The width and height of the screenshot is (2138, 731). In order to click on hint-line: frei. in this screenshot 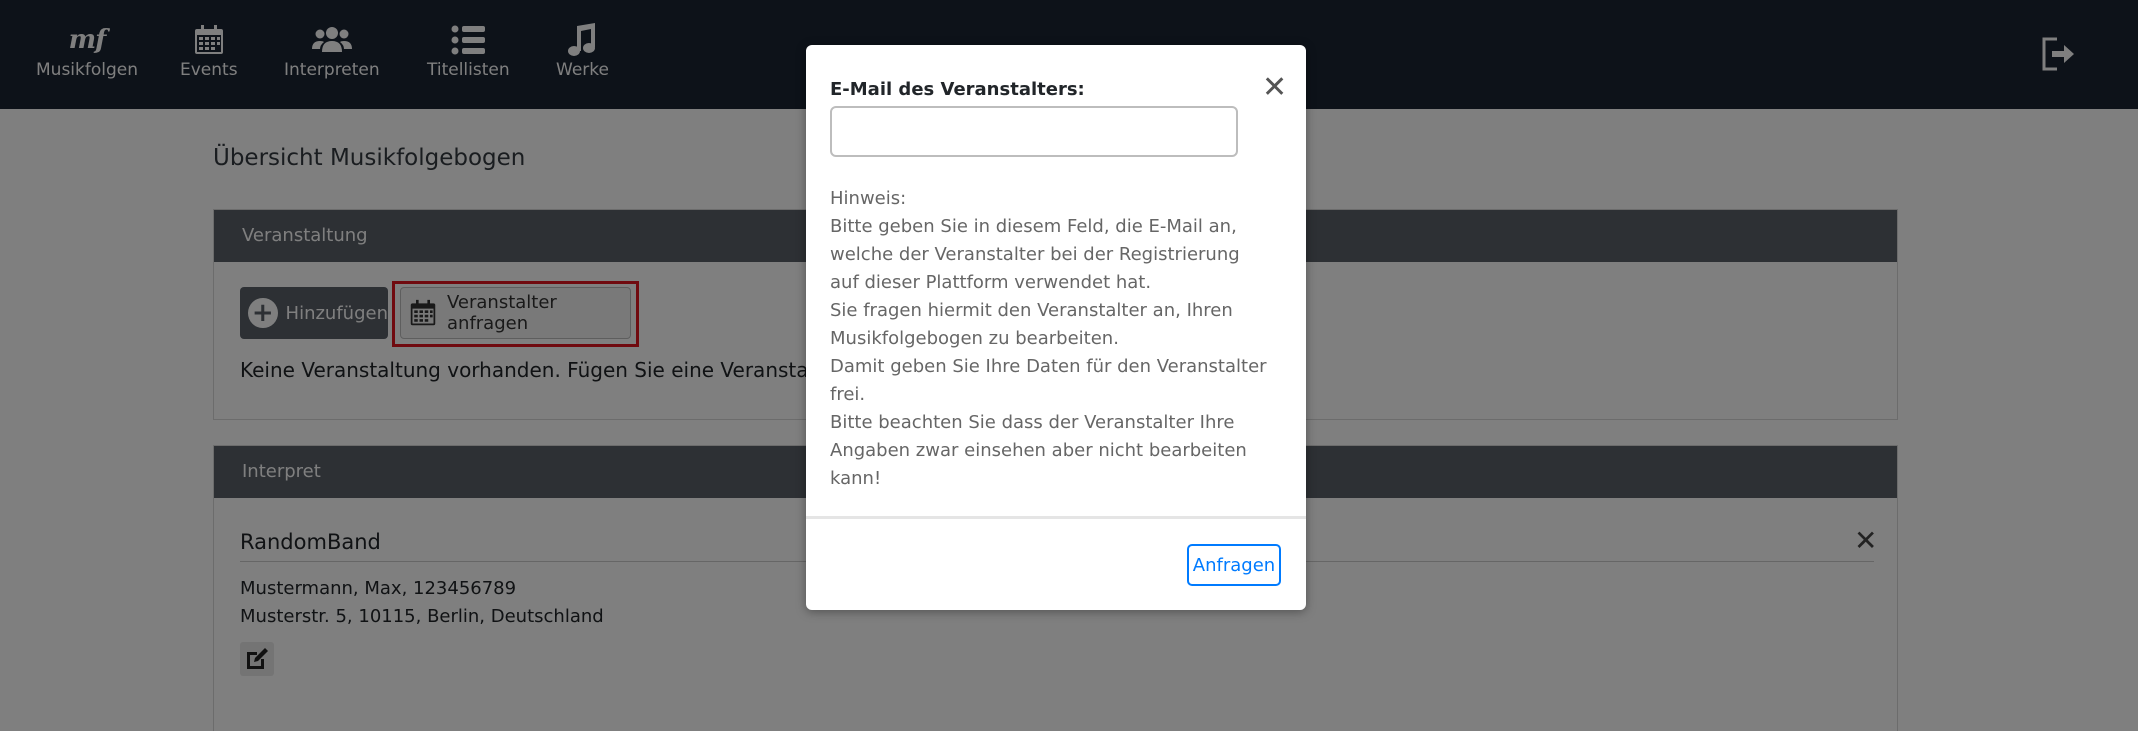, I will do `click(848, 394)`.